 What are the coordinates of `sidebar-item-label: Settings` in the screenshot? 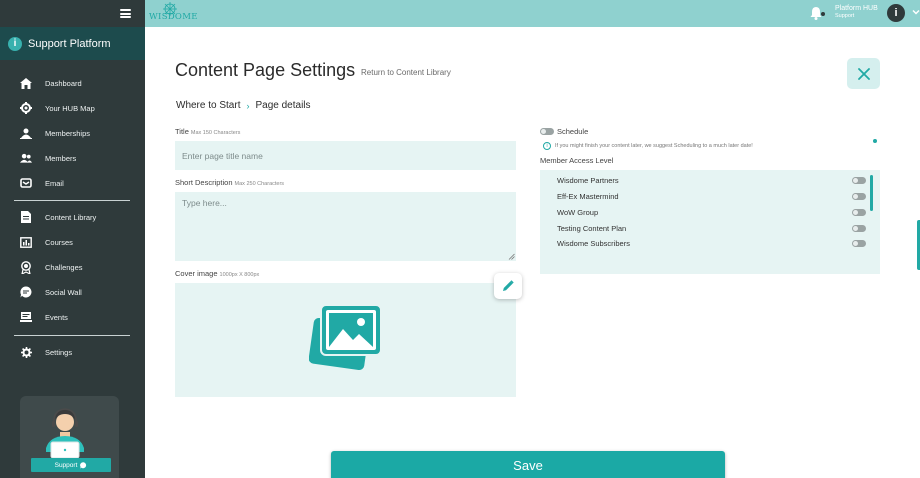 It's located at (59, 352).